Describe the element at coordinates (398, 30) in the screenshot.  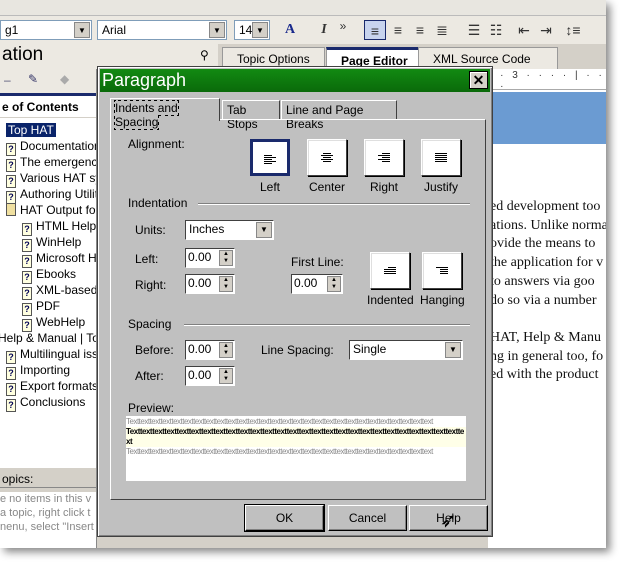
I see `align-center-icon: ≡` at that location.